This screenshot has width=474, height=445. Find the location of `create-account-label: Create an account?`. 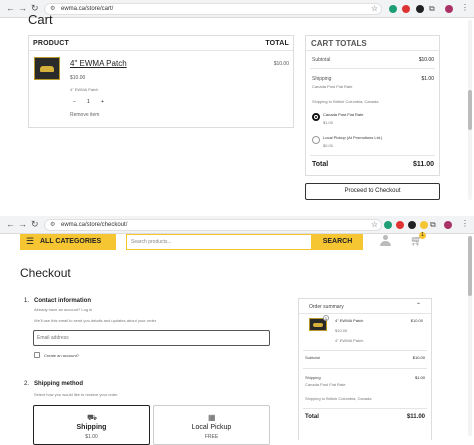

create-account-label: Create an account? is located at coordinates (61, 355).